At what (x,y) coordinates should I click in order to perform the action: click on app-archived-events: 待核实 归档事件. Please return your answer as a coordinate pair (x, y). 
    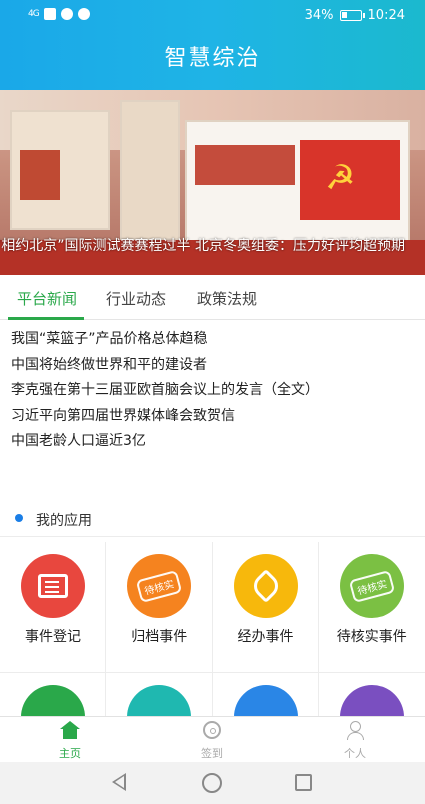
    Looking at the image, I should click on (159, 607).